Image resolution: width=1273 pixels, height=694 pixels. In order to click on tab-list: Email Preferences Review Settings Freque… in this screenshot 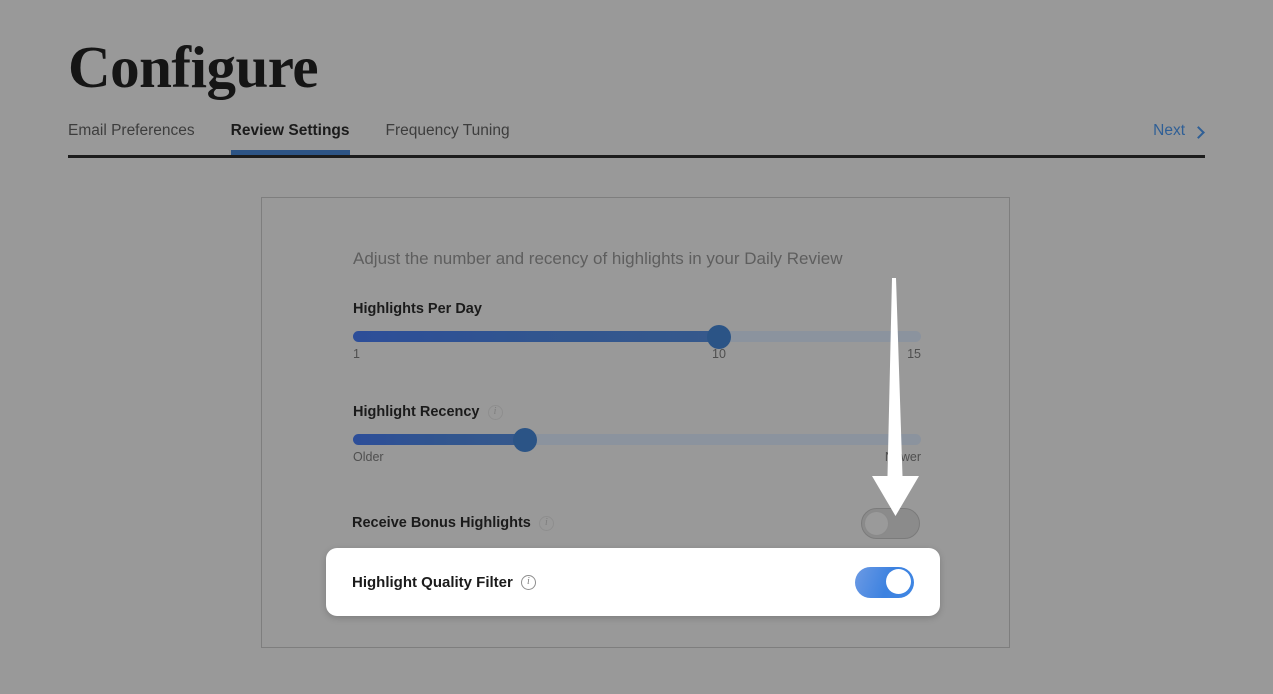, I will do `click(307, 137)`.